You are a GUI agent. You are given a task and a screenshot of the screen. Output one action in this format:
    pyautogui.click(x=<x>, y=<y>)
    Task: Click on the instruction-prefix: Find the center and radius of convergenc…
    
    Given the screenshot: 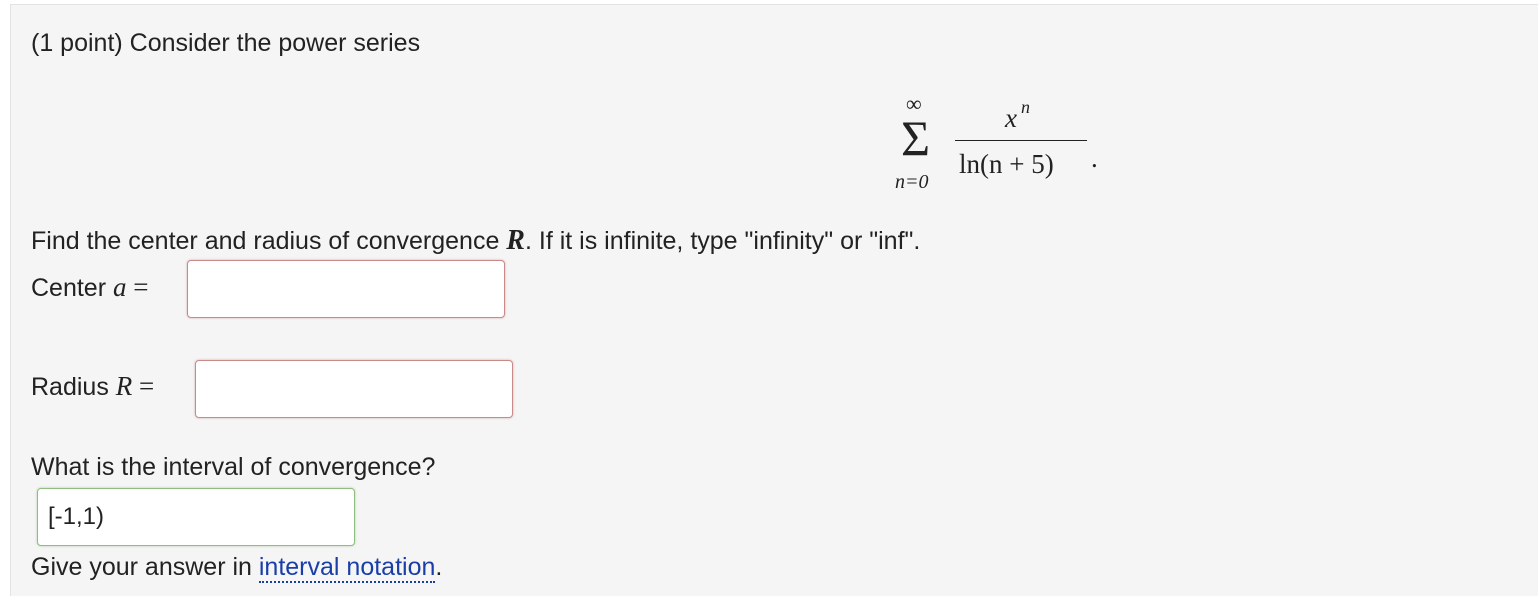 What is the action you would take?
    pyautogui.click(x=269, y=241)
    